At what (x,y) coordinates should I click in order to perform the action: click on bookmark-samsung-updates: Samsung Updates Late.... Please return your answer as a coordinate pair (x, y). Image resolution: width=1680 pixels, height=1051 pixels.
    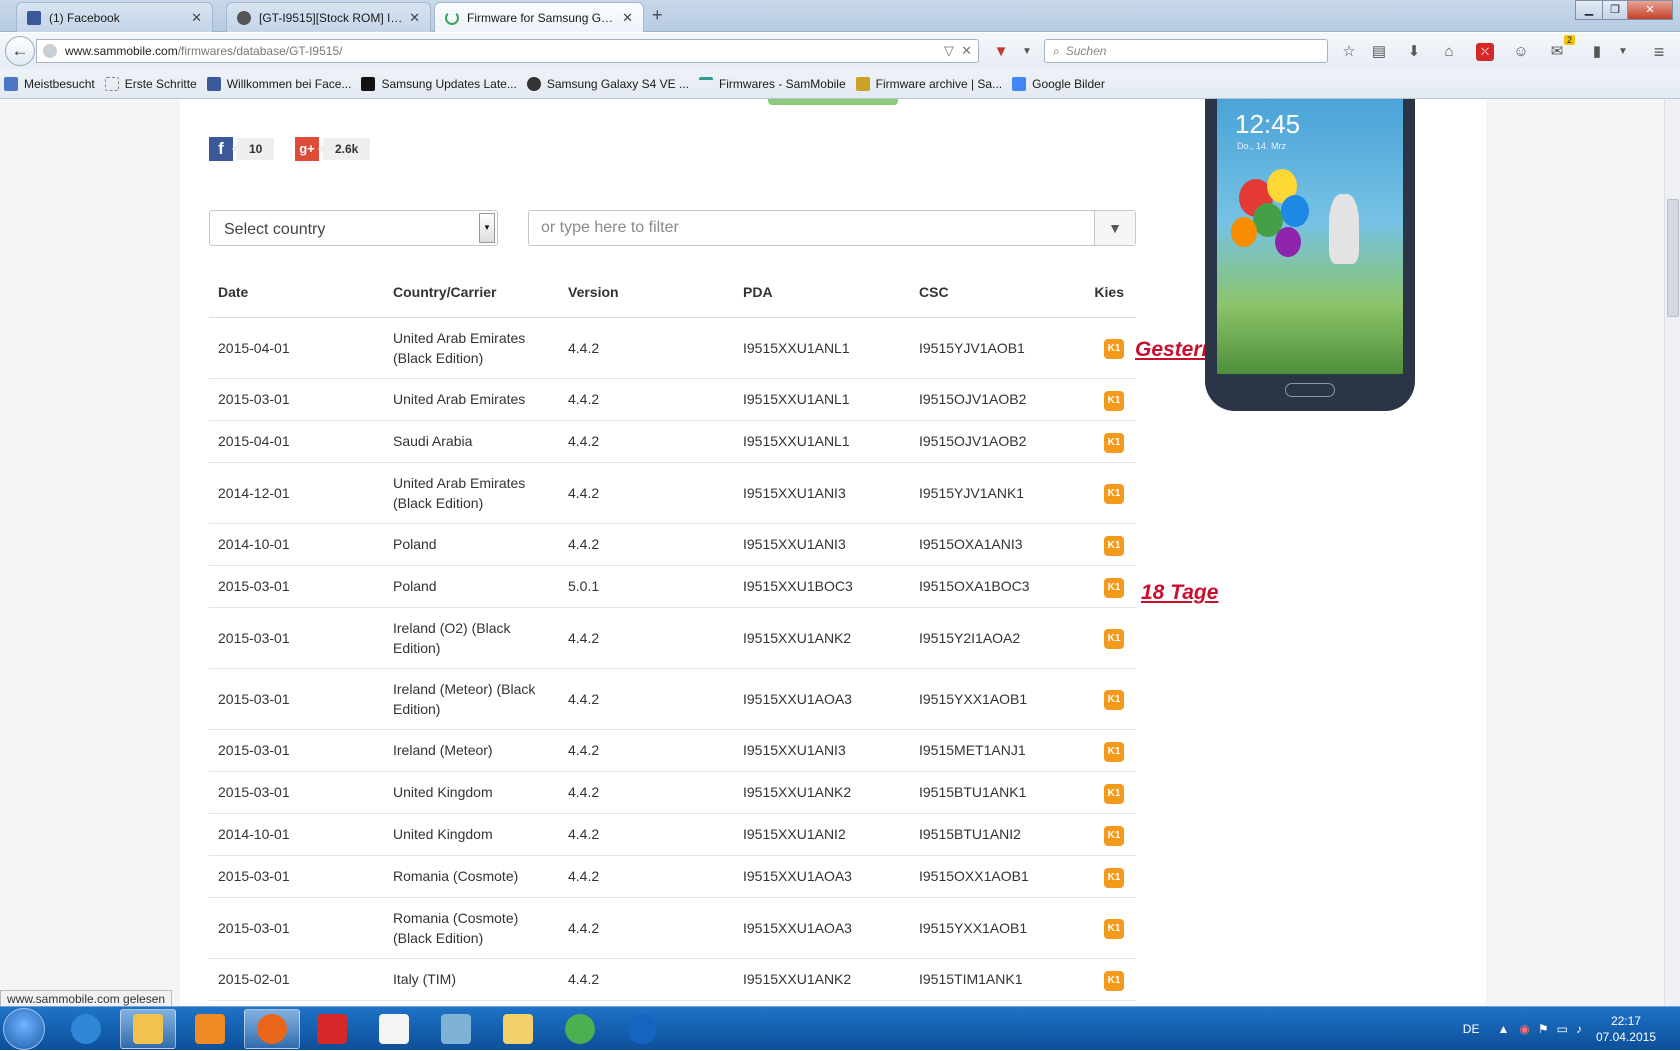
    Looking at the image, I should click on (439, 83).